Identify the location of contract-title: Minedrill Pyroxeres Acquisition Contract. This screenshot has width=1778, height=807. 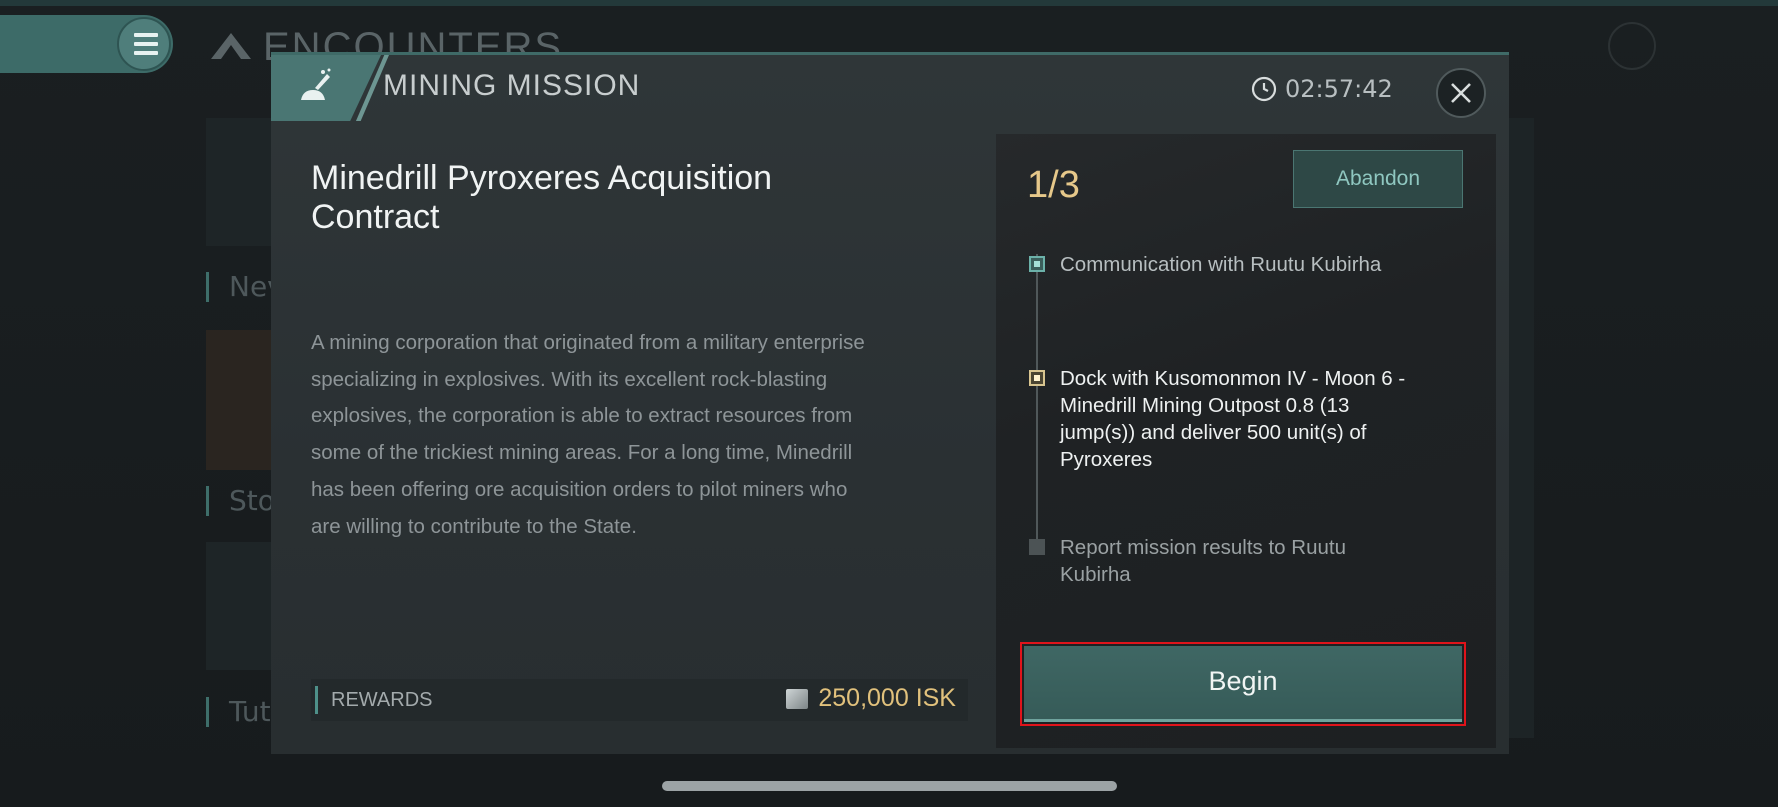
(542, 197).